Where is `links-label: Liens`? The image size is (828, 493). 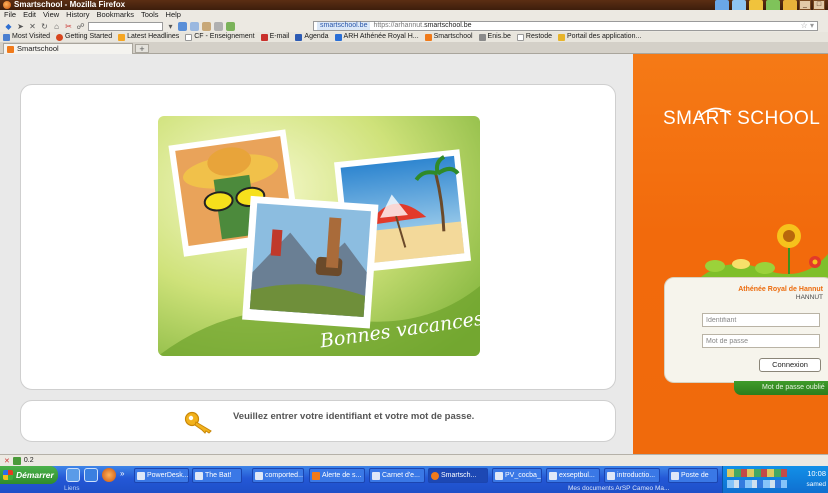
links-label: Liens is located at coordinates (72, 488).